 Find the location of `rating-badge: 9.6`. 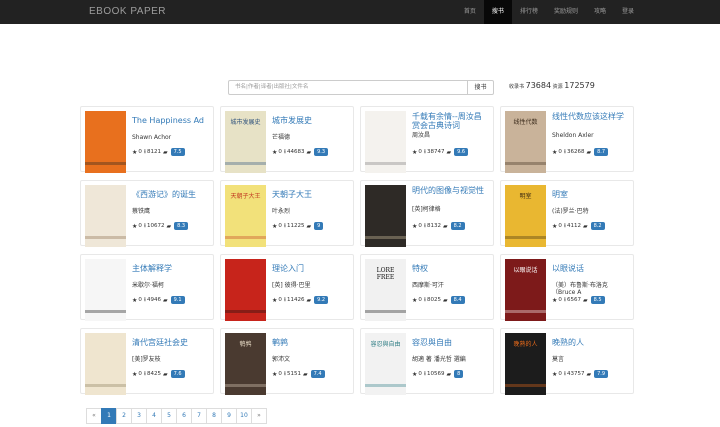

rating-badge: 9.6 is located at coordinates (461, 152).